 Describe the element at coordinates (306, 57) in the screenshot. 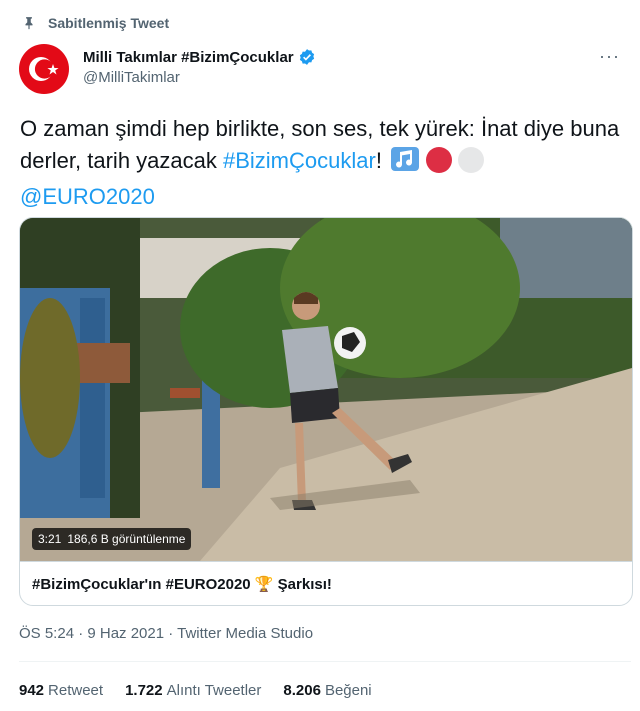

I see `verified-icon` at that location.